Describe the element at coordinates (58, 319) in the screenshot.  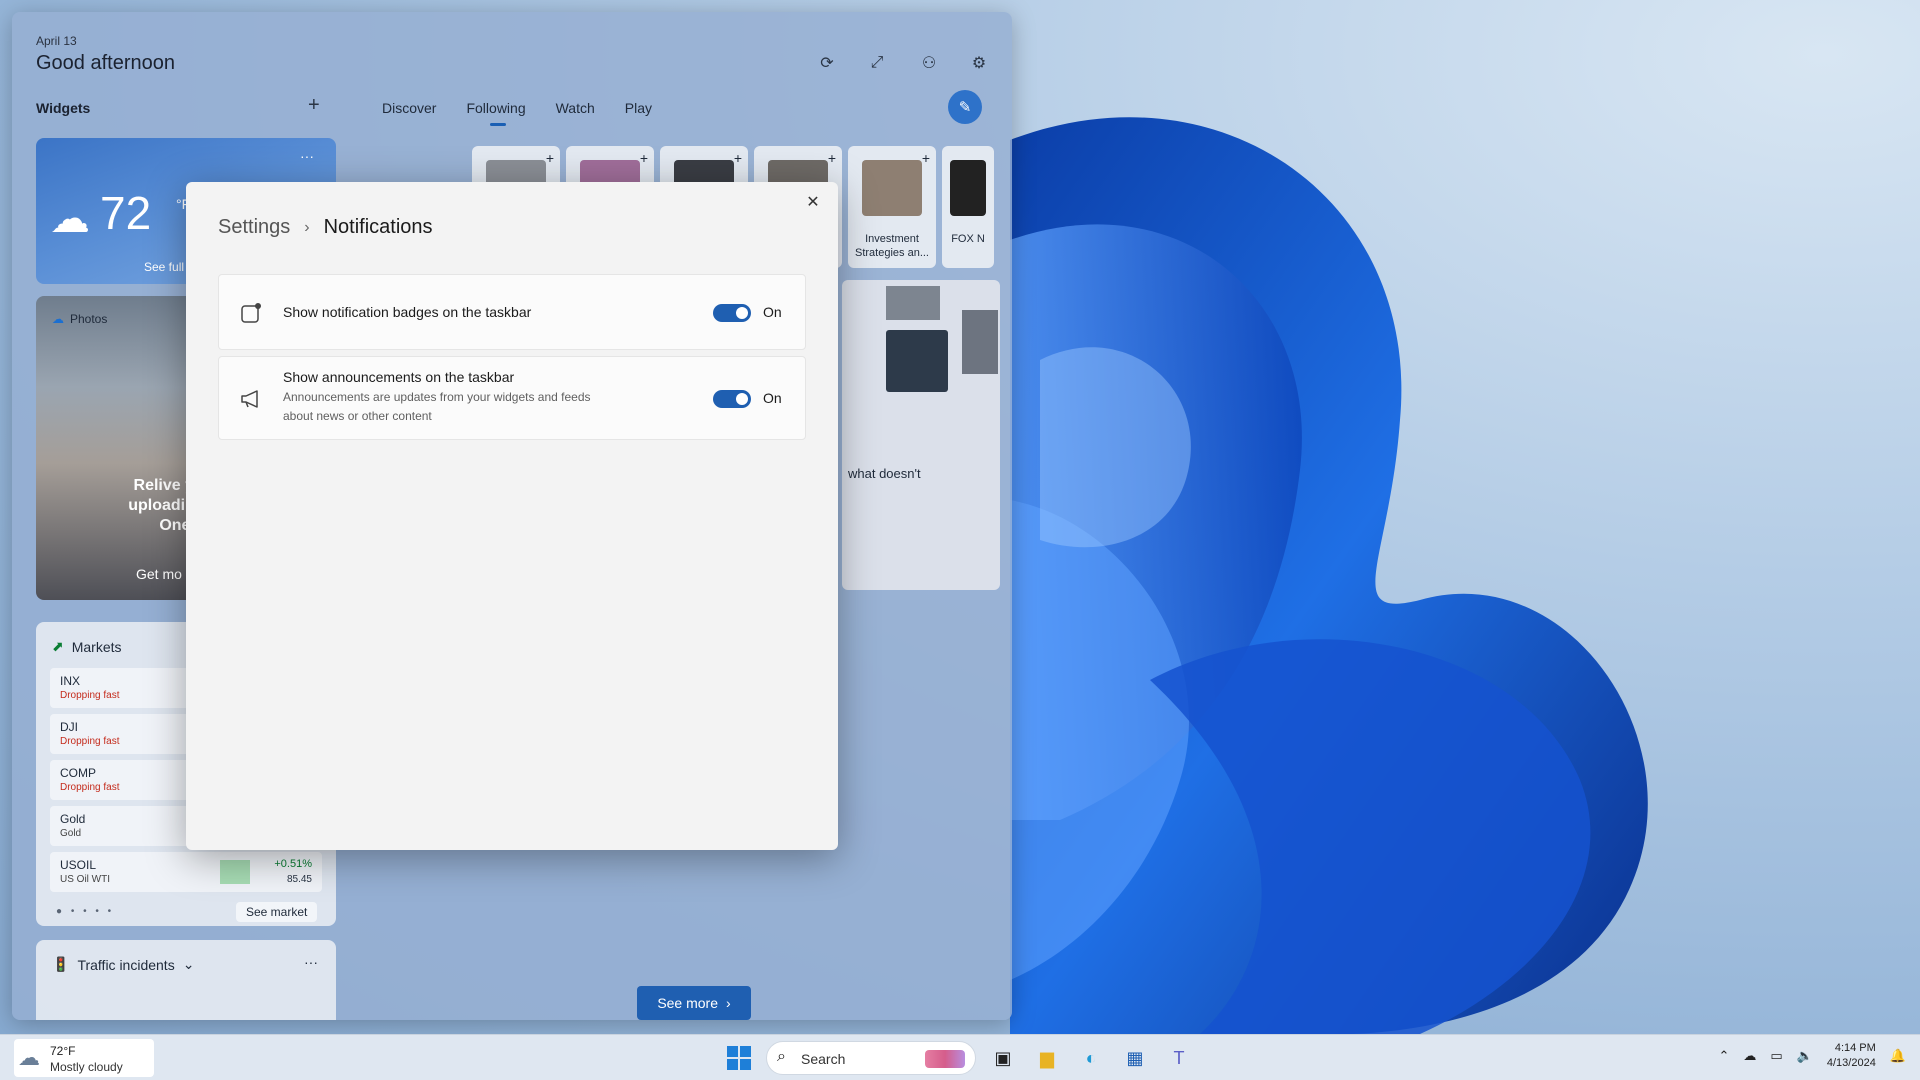
I see `onedrive-cloud-icon: ☁` at that location.